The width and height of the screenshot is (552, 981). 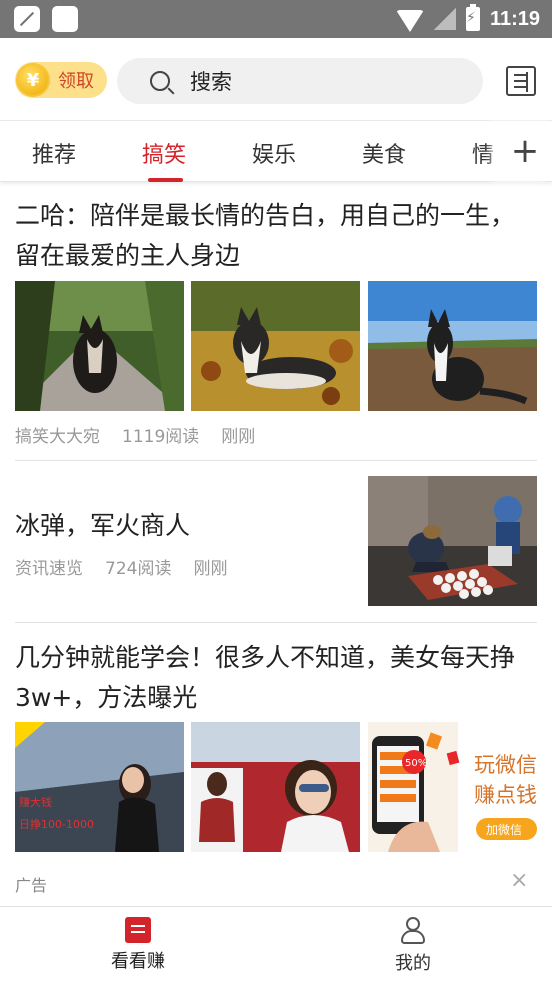 What do you see at coordinates (275, 787) in the screenshot?
I see `ad-image` at bounding box center [275, 787].